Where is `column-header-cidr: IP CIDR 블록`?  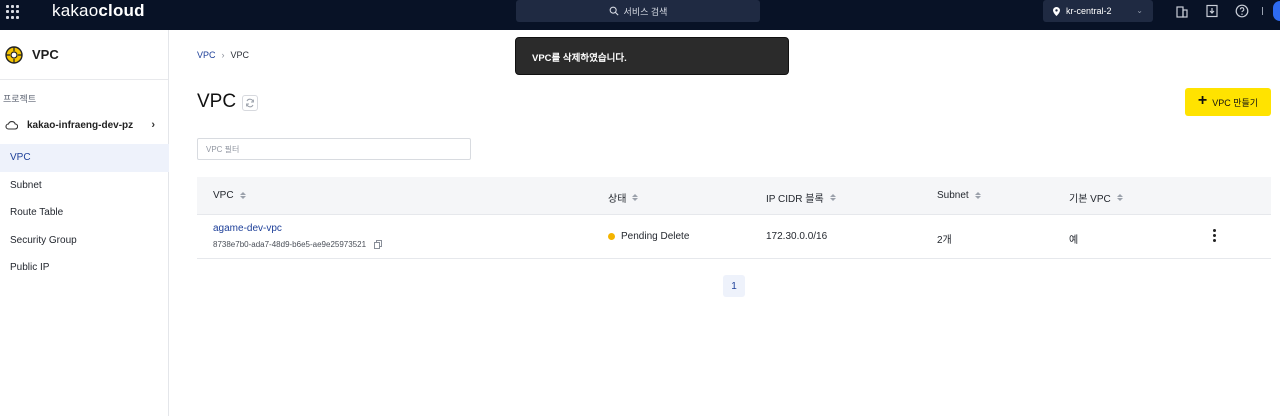
column-header-cidr: IP CIDR 블록 is located at coordinates (801, 197).